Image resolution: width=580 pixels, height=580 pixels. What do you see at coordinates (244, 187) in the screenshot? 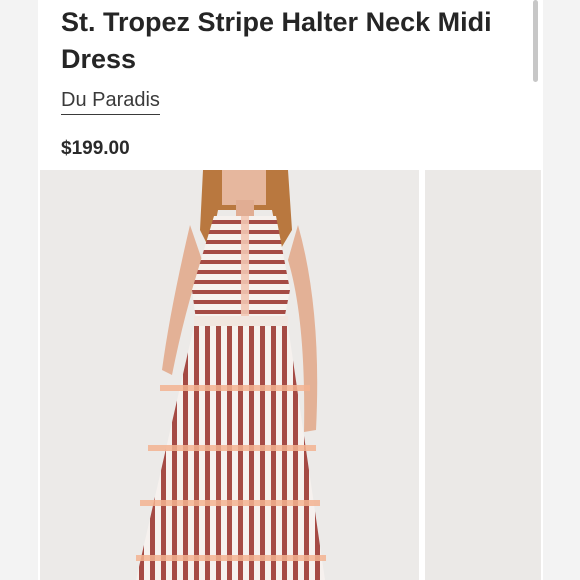
I see `face-shape` at bounding box center [244, 187].